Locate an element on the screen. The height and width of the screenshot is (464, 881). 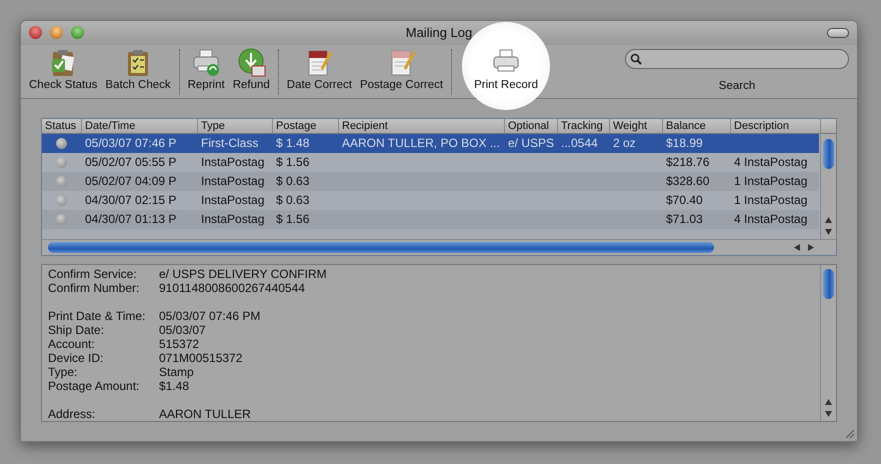
field-value: 05/03/07 07:46 PM is located at coordinates (209, 316).